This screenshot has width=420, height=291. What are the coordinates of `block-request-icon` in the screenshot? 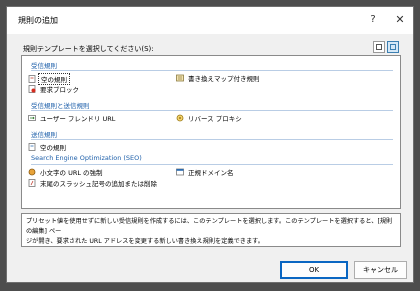 It's located at (32, 89).